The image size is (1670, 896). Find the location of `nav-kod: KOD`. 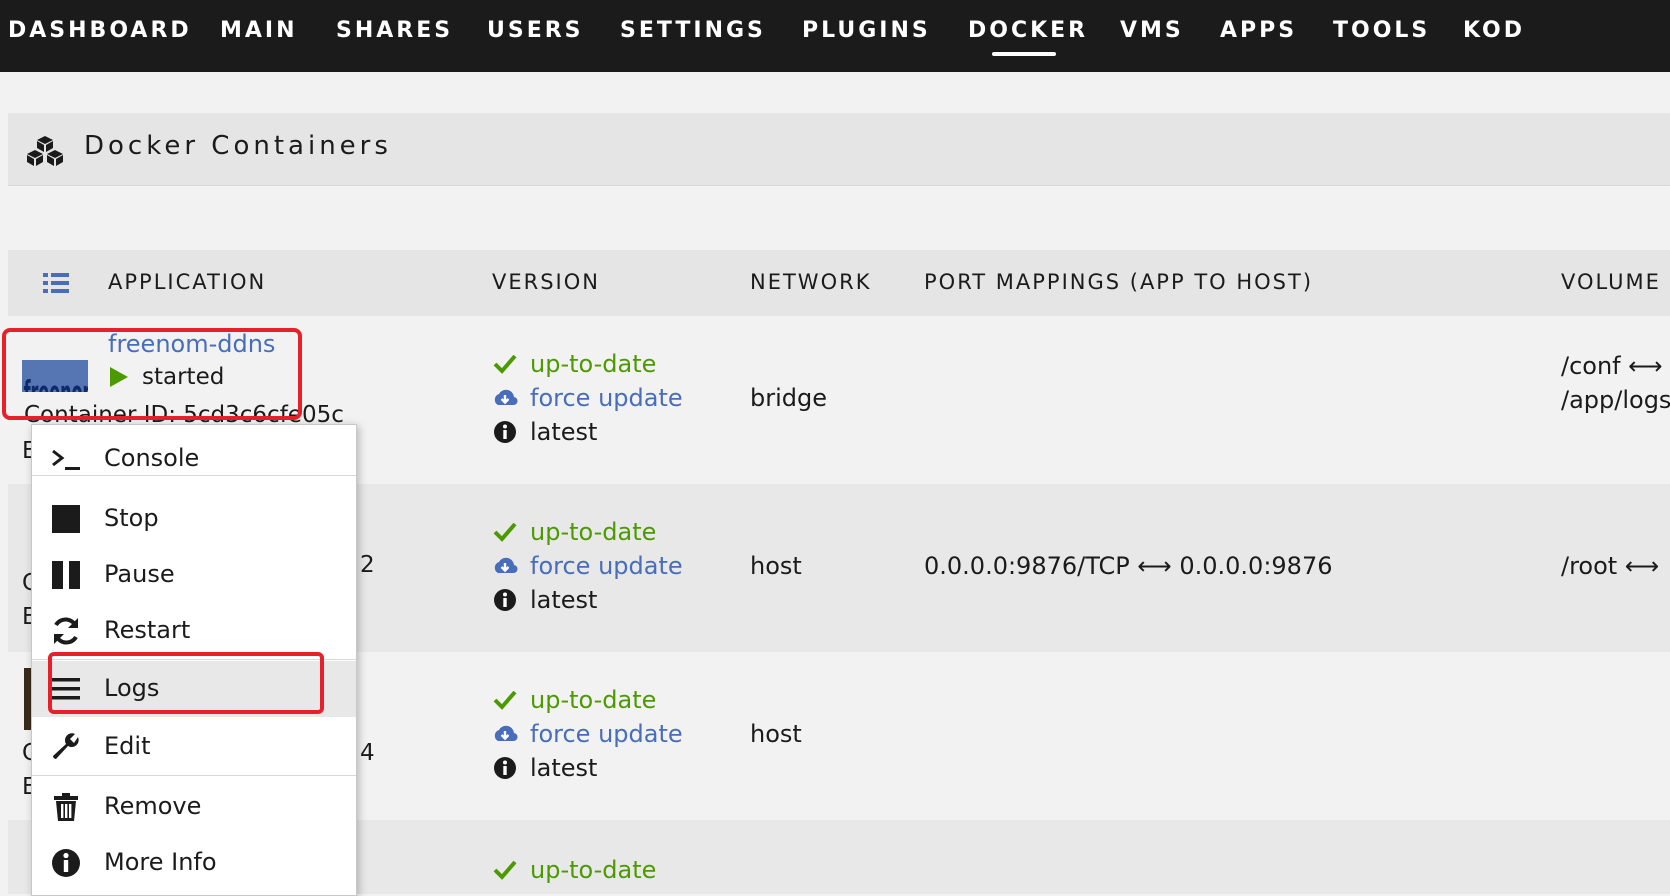

nav-kod: KOD is located at coordinates (1494, 30).